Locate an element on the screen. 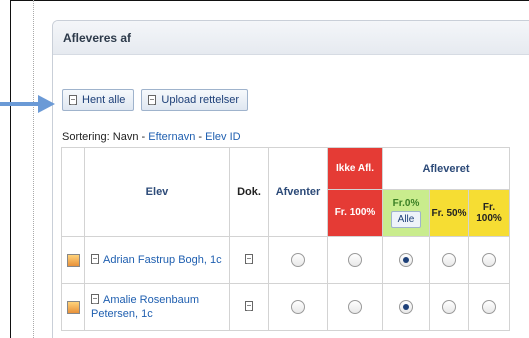  col-fr0-header: Fr.0% Alle is located at coordinates (406, 213).